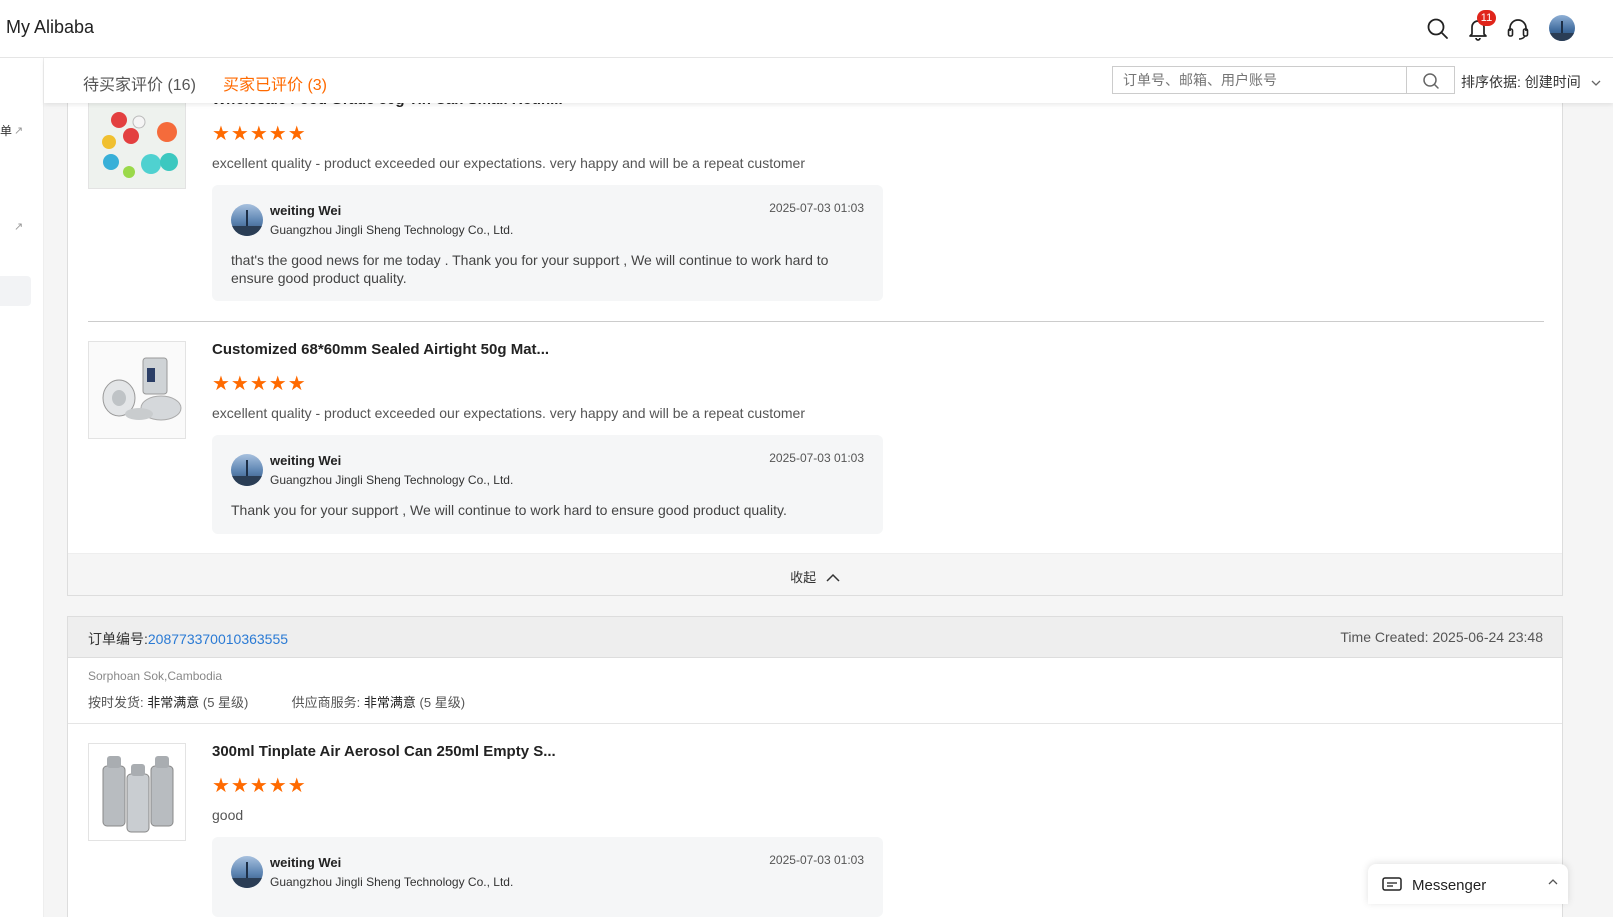 This screenshot has width=1613, height=917. I want to click on order-number-link: 208773370010363555, so click(218, 639).